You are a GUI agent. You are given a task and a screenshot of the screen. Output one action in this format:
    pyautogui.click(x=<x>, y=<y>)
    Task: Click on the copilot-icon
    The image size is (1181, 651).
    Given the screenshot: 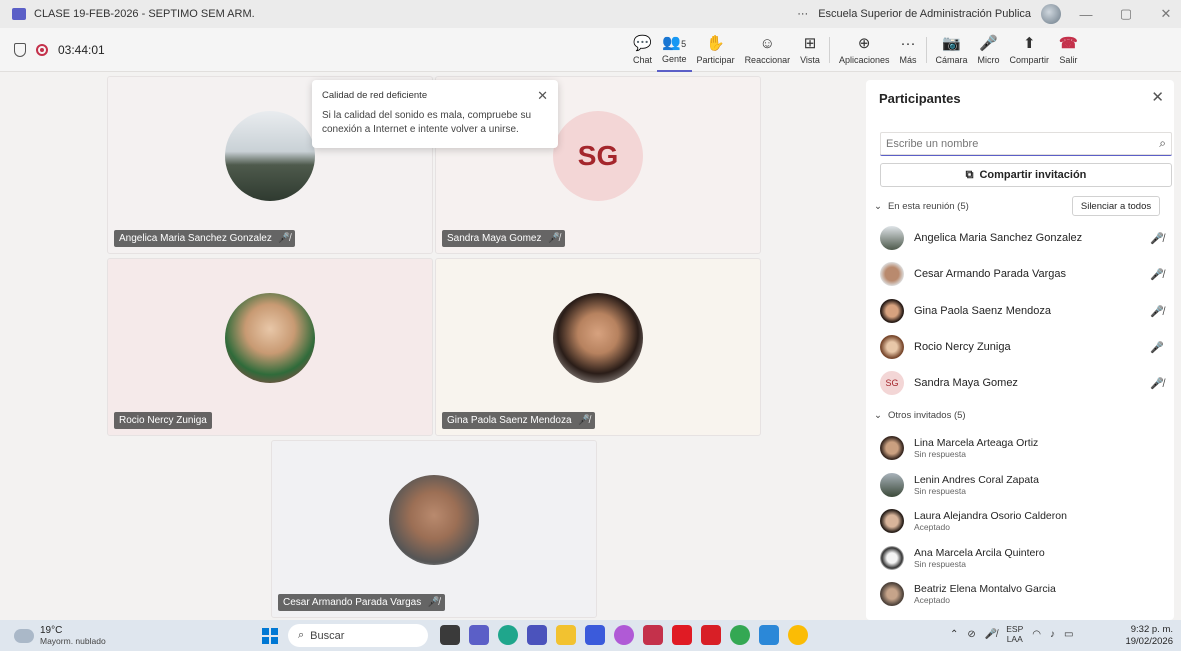 What is the action you would take?
    pyautogui.click(x=624, y=635)
    